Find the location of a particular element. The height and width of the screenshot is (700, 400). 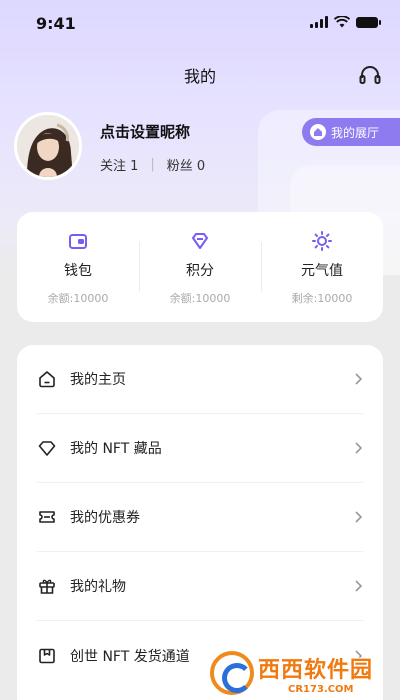

menu-label: 我的 NFT 藏品 is located at coordinates (116, 449).